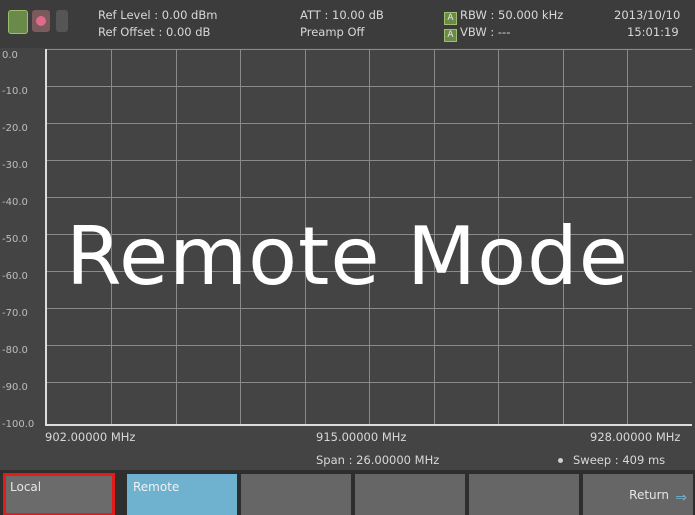 This screenshot has height=515, width=695. Describe the element at coordinates (619, 460) in the screenshot. I see `sweep-value: Sweep : 409 ms` at that location.